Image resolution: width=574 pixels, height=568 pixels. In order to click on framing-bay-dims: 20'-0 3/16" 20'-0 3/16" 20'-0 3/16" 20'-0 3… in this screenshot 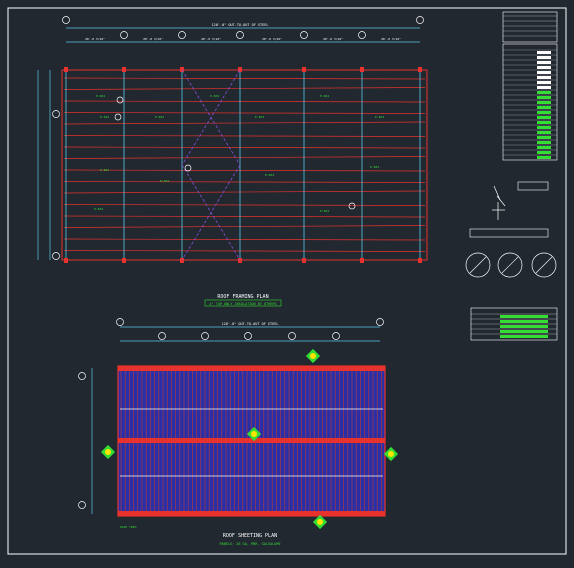, I will do `click(243, 39)`.